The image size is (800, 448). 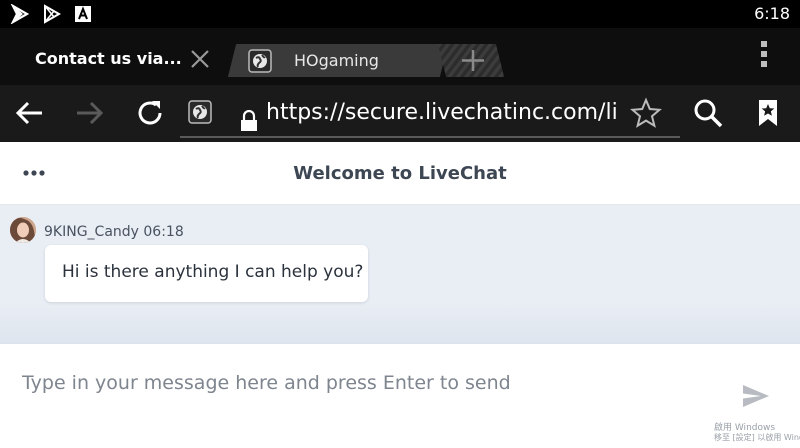 I want to click on watermark-line-1: 啟用 Windows, so click(x=745, y=428).